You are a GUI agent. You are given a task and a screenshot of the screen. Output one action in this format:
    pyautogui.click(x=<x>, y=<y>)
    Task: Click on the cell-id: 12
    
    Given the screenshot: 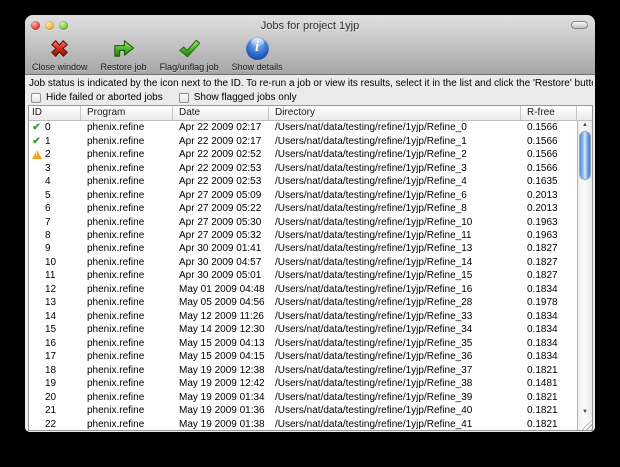 What is the action you would take?
    pyautogui.click(x=55, y=289)
    